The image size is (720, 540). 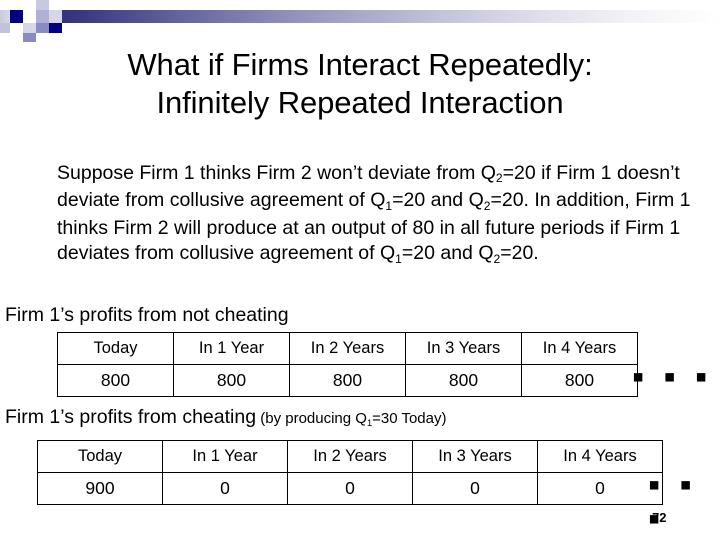 I want to click on heading-cheating-note: (by producing Q1=30 Today), so click(x=351, y=419).